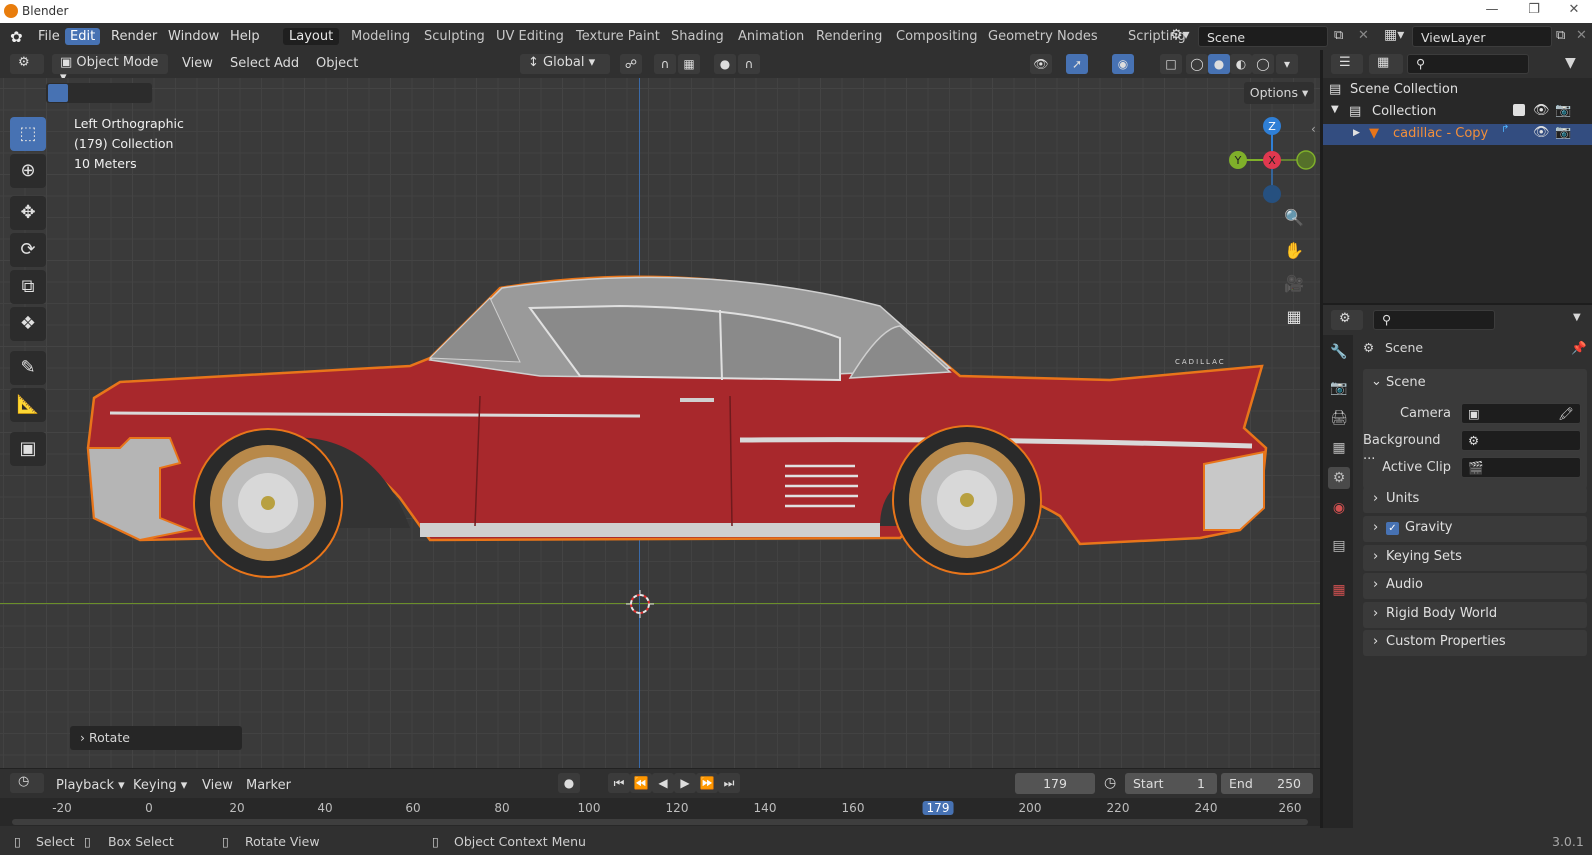  Describe the element at coordinates (1287, 64) in the screenshot. I see `shading-options-icon: ▾` at that location.